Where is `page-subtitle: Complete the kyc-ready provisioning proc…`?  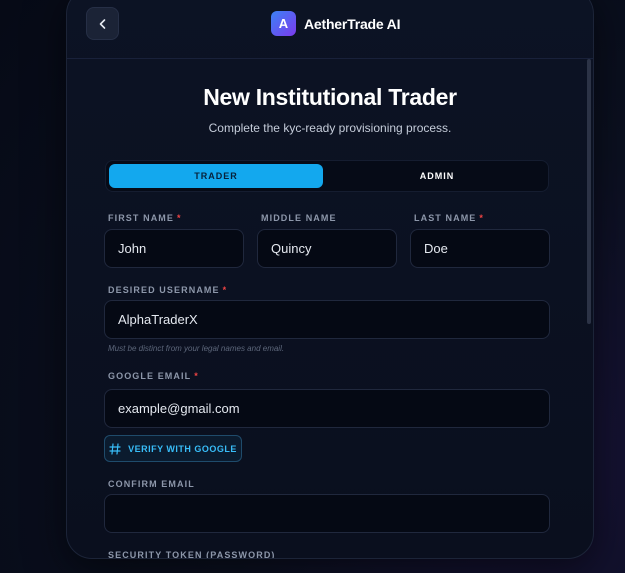 page-subtitle: Complete the kyc-ready provisioning proc… is located at coordinates (330, 128).